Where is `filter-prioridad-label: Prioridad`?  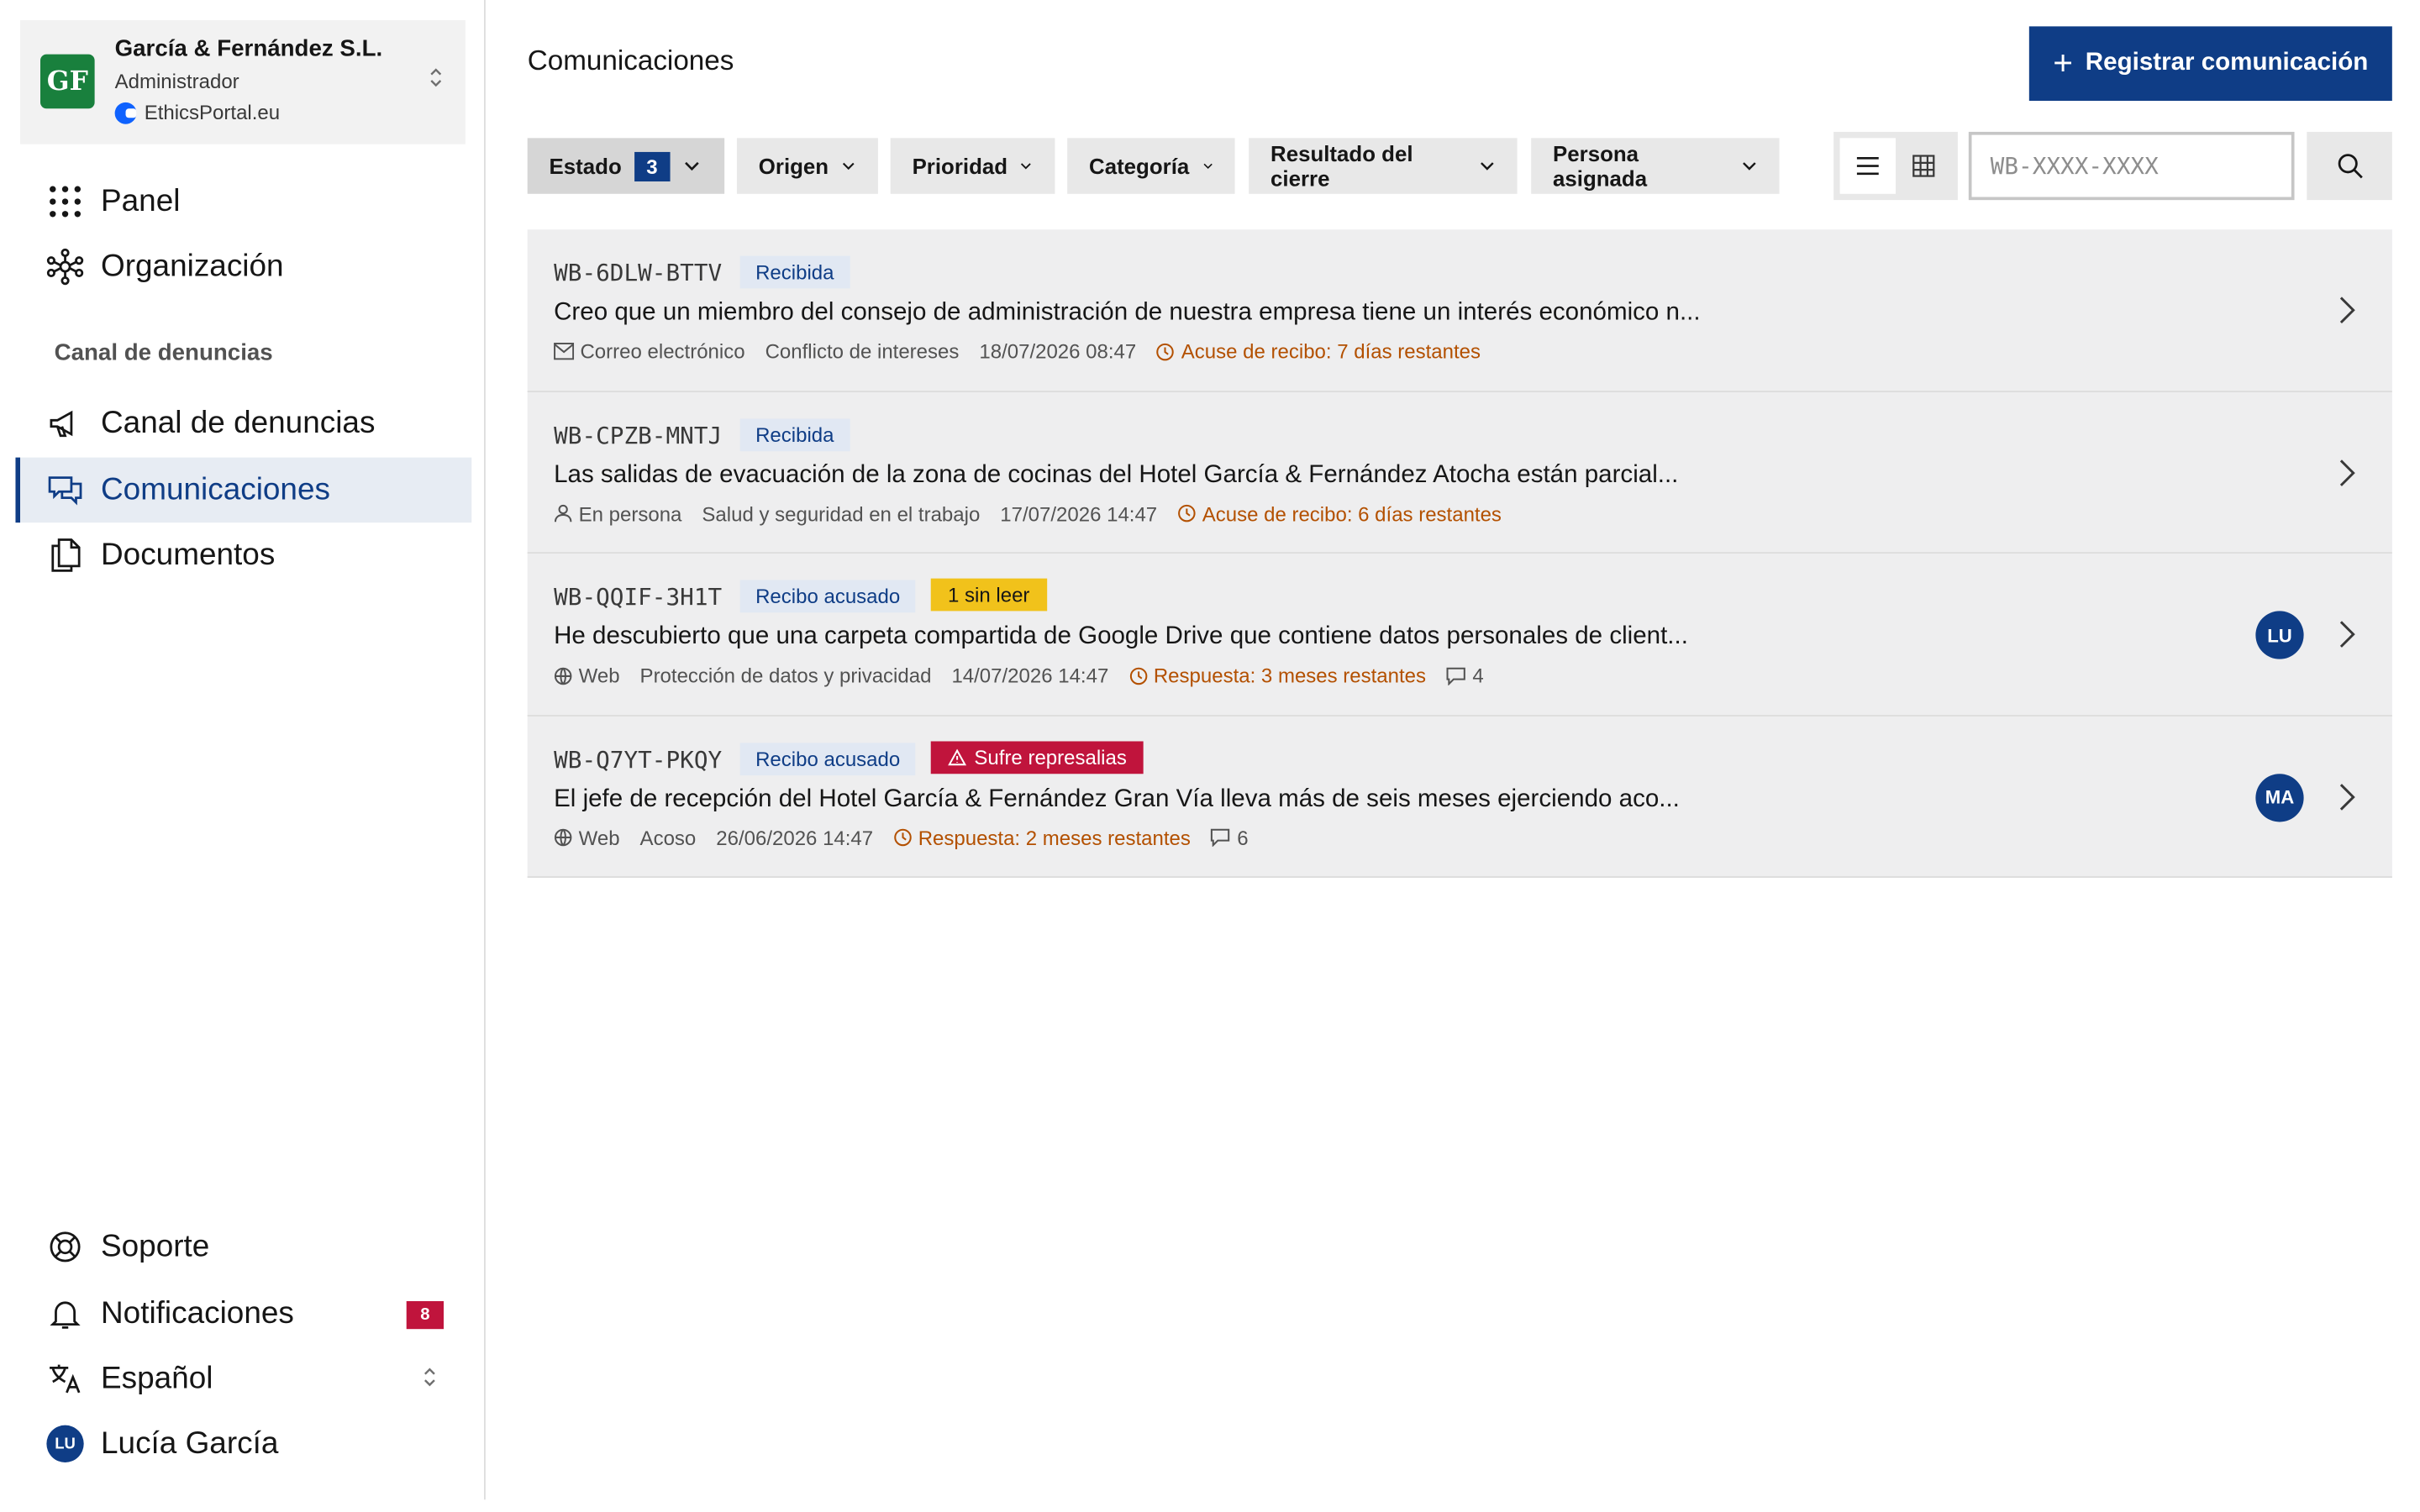 filter-prioridad-label: Prioridad is located at coordinates (960, 166).